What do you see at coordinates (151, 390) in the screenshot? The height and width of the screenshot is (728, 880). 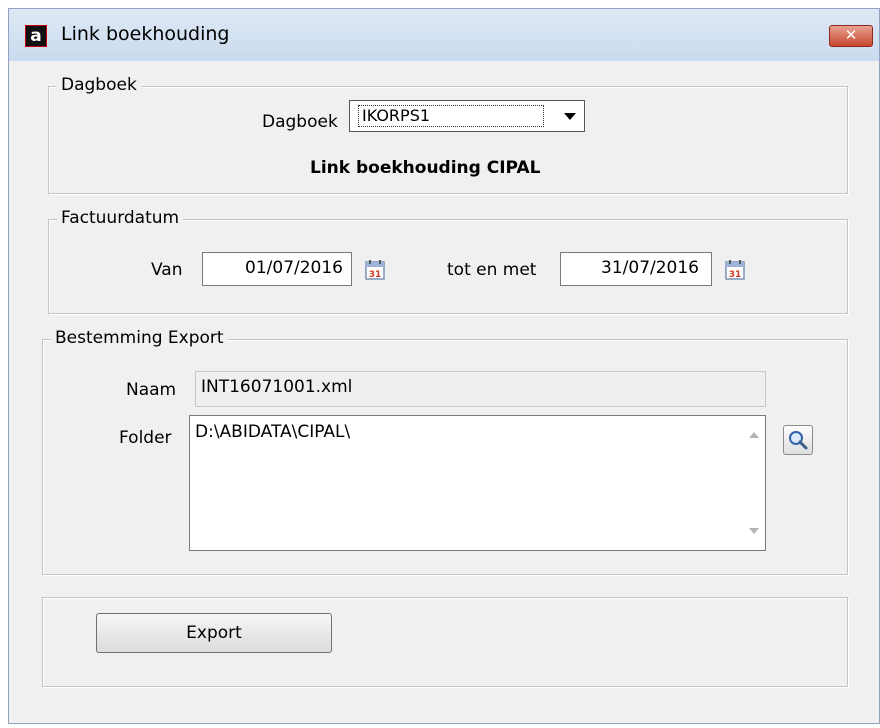 I see `naam-label: Naam` at bounding box center [151, 390].